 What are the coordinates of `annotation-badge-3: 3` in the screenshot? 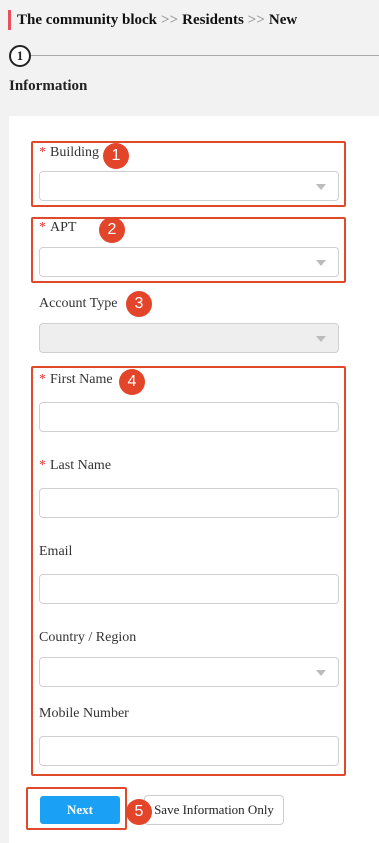 It's located at (139, 304).